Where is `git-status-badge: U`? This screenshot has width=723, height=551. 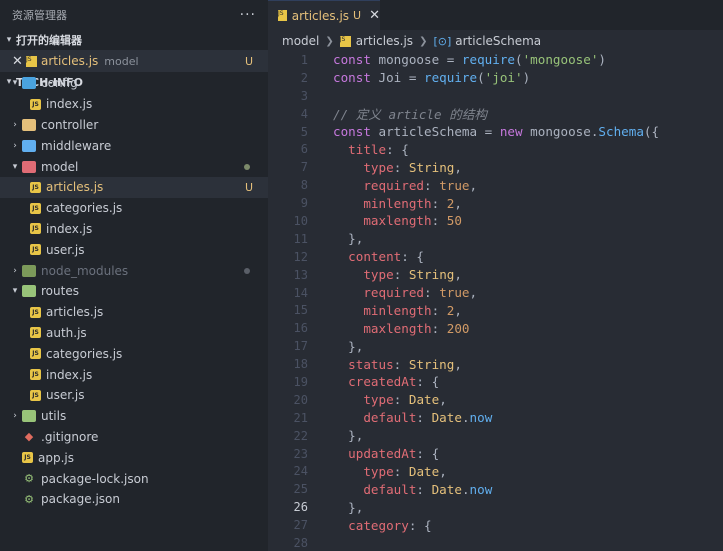 git-status-badge: U is located at coordinates (248, 61).